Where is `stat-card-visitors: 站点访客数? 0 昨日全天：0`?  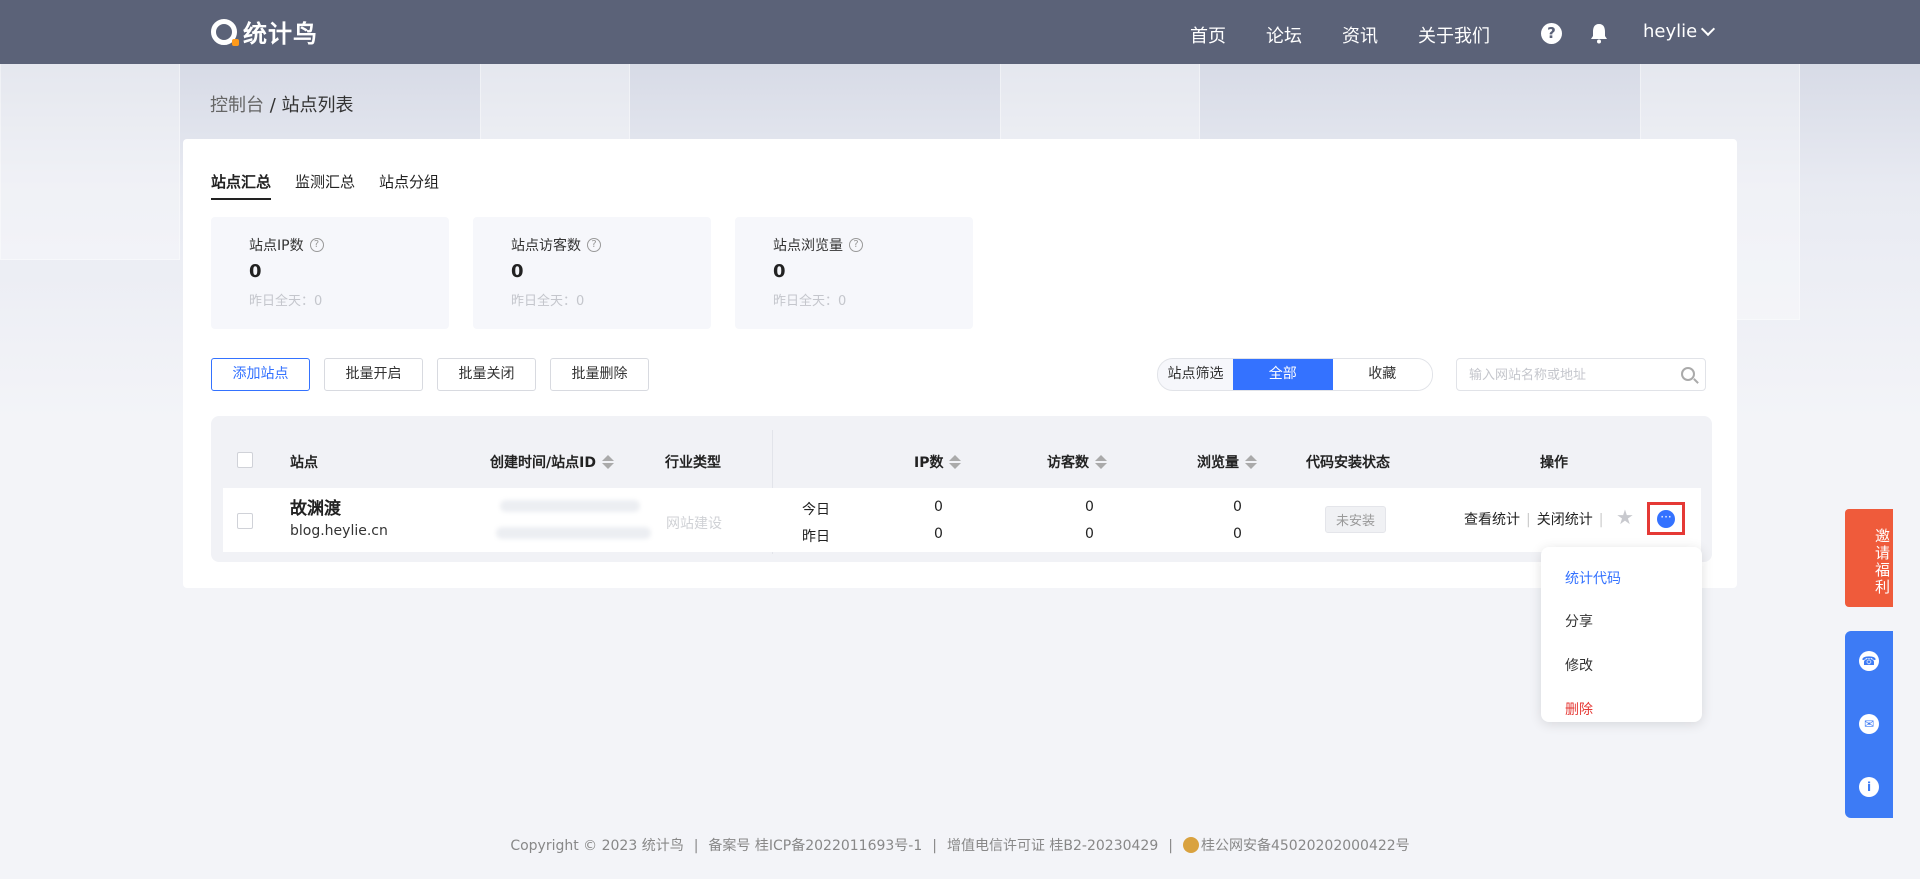 stat-card-visitors: 站点访客数? 0 昨日全天：0 is located at coordinates (592, 273).